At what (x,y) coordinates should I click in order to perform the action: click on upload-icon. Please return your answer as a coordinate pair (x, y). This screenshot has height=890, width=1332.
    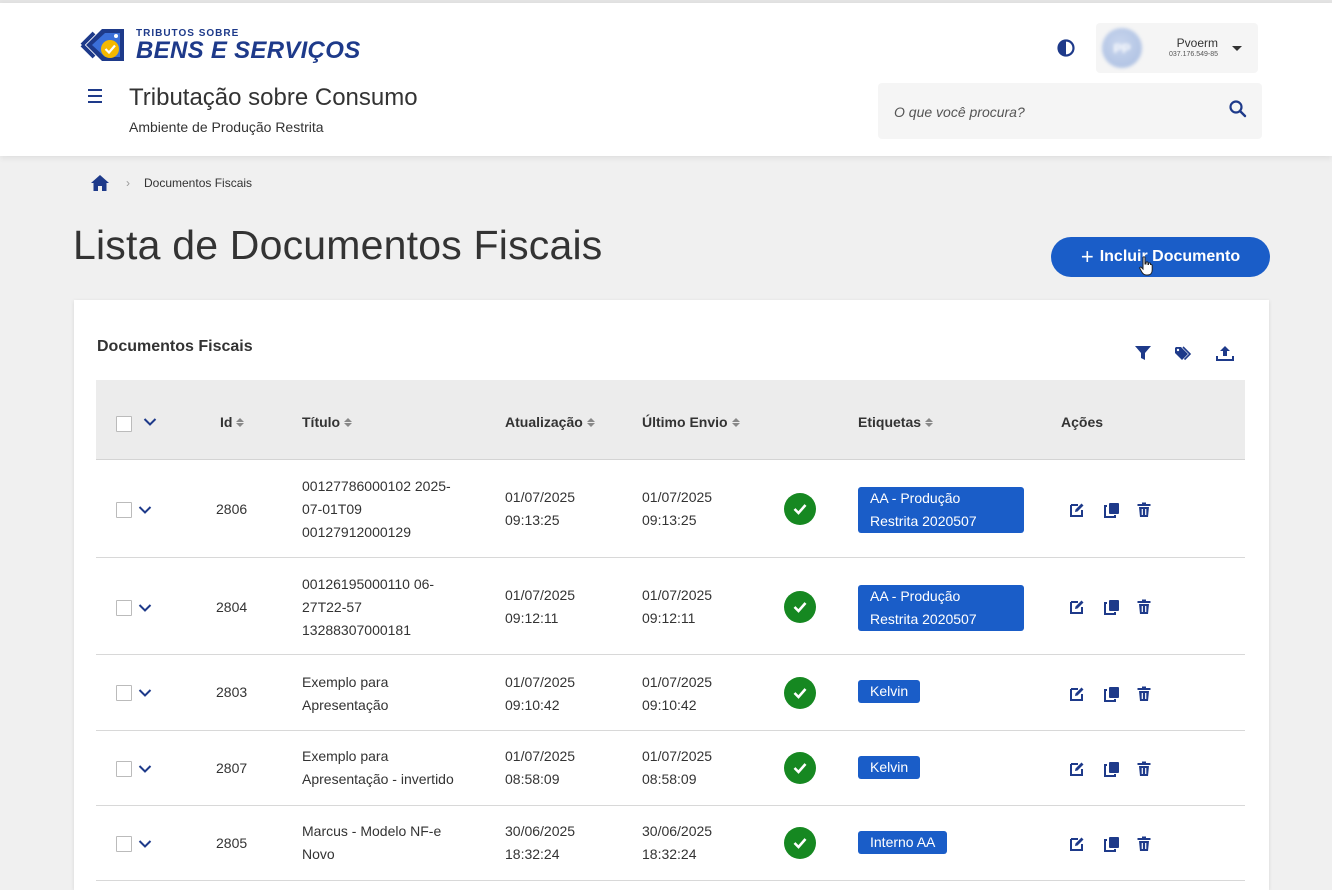
    Looking at the image, I should click on (1225, 353).